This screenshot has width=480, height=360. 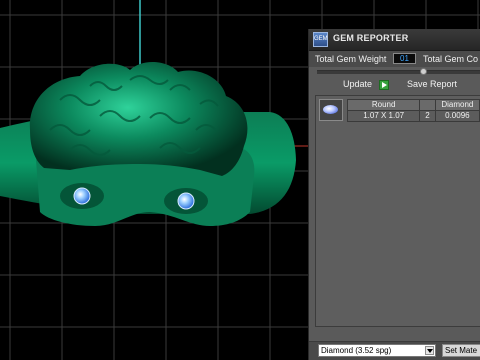 What do you see at coordinates (320, 39) in the screenshot?
I see `gem-logo-icon: GEM` at bounding box center [320, 39].